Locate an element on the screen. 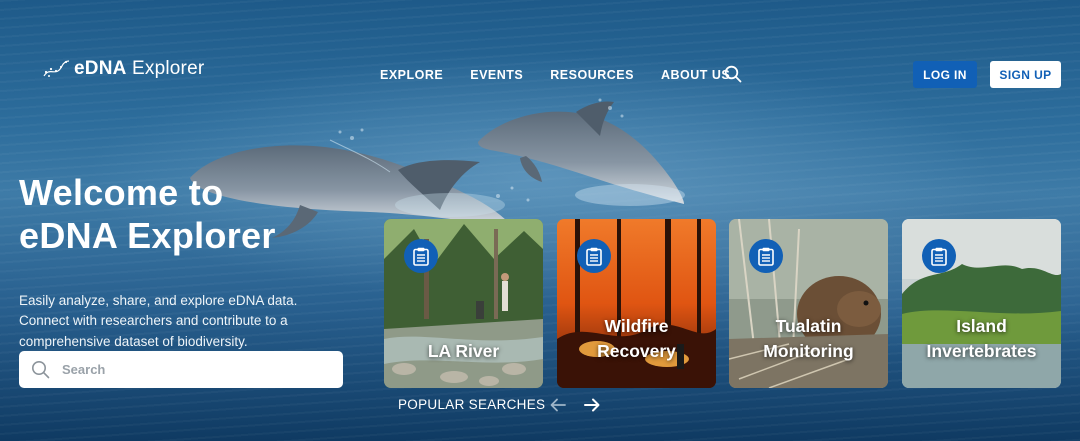 The width and height of the screenshot is (1080, 441). card-tualatin-monitoring: Tualatin Monitoring is located at coordinates (808, 303).